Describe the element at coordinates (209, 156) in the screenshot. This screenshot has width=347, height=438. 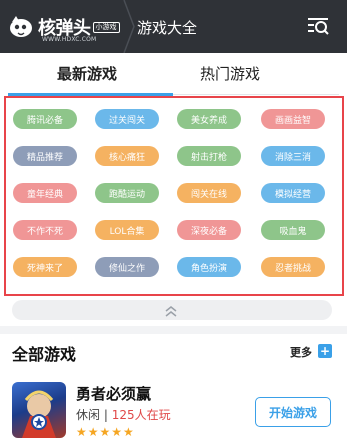
I see `category-tag: 射击打枪` at that location.